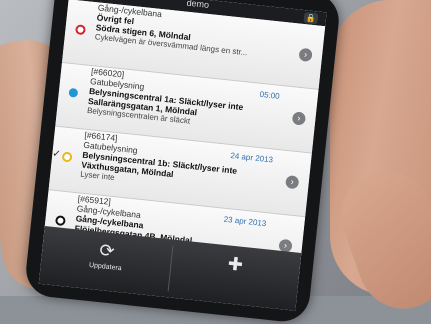 This screenshot has height=324, width=431. I want to click on add-report-button: ✚, so click(234, 275).